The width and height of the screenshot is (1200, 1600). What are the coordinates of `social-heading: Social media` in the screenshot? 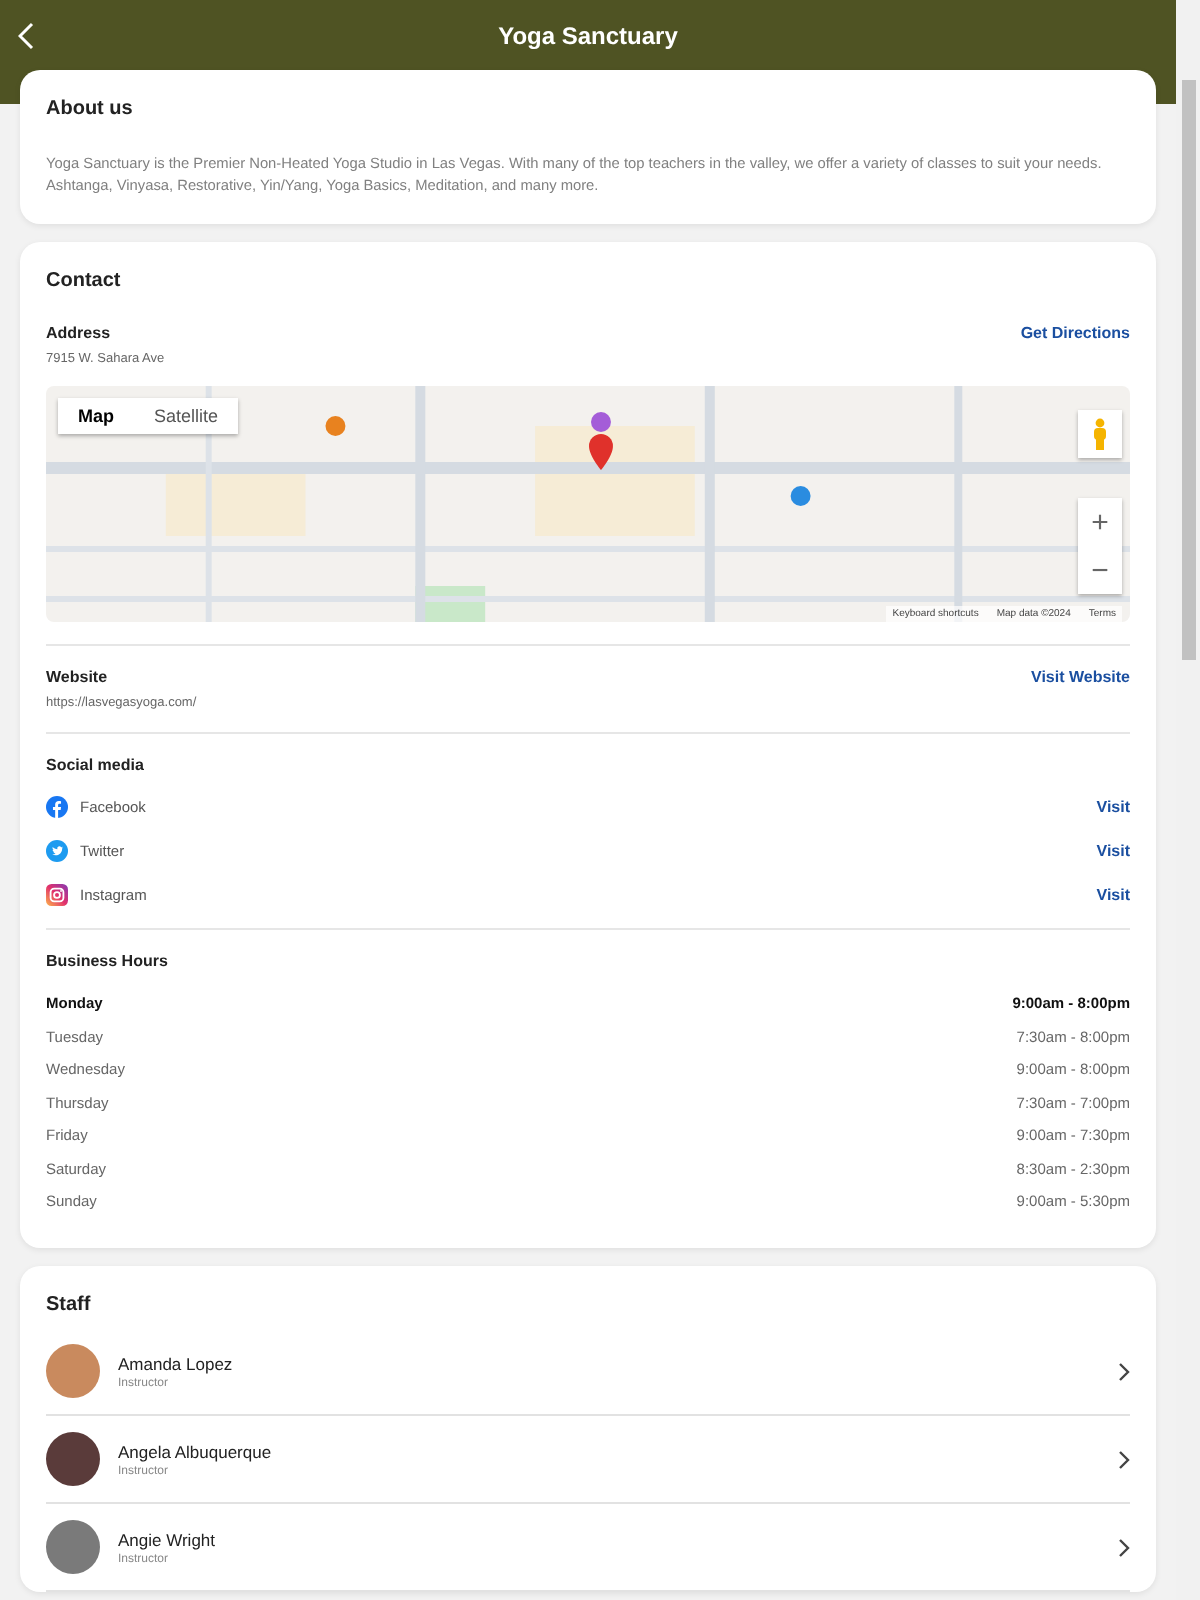 It's located at (96, 765).